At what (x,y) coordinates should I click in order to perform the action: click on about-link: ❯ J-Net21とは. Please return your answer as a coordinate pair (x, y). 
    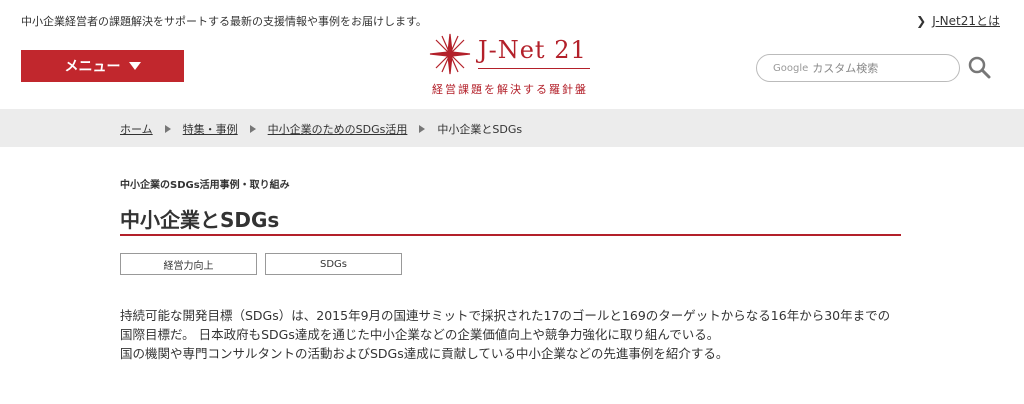
    Looking at the image, I should click on (958, 20).